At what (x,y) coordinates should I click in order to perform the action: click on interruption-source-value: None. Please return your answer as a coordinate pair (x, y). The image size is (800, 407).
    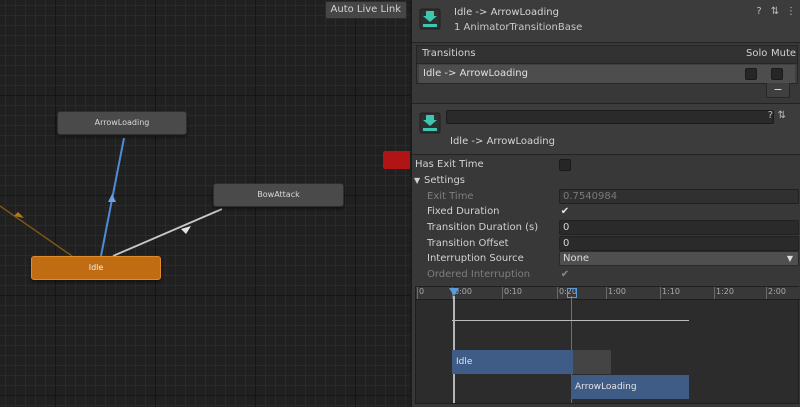
    Looking at the image, I should click on (576, 258).